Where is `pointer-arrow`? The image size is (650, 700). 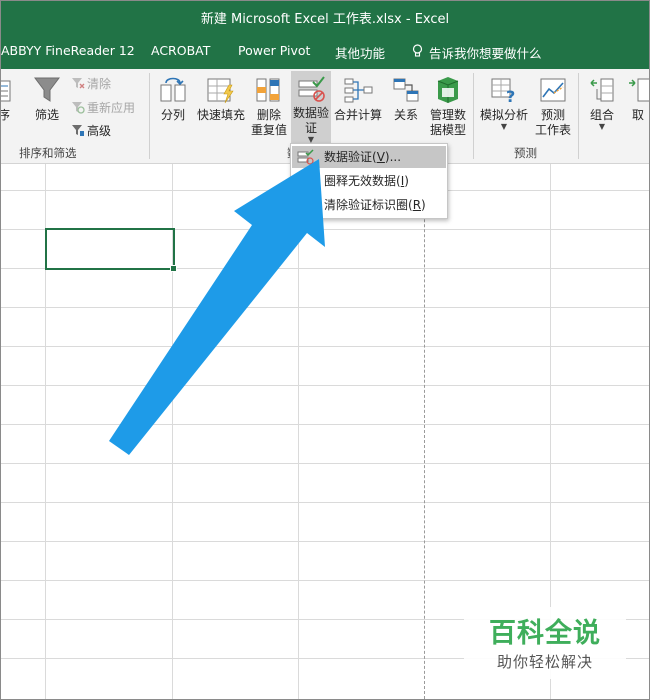 pointer-arrow is located at coordinates (217, 307).